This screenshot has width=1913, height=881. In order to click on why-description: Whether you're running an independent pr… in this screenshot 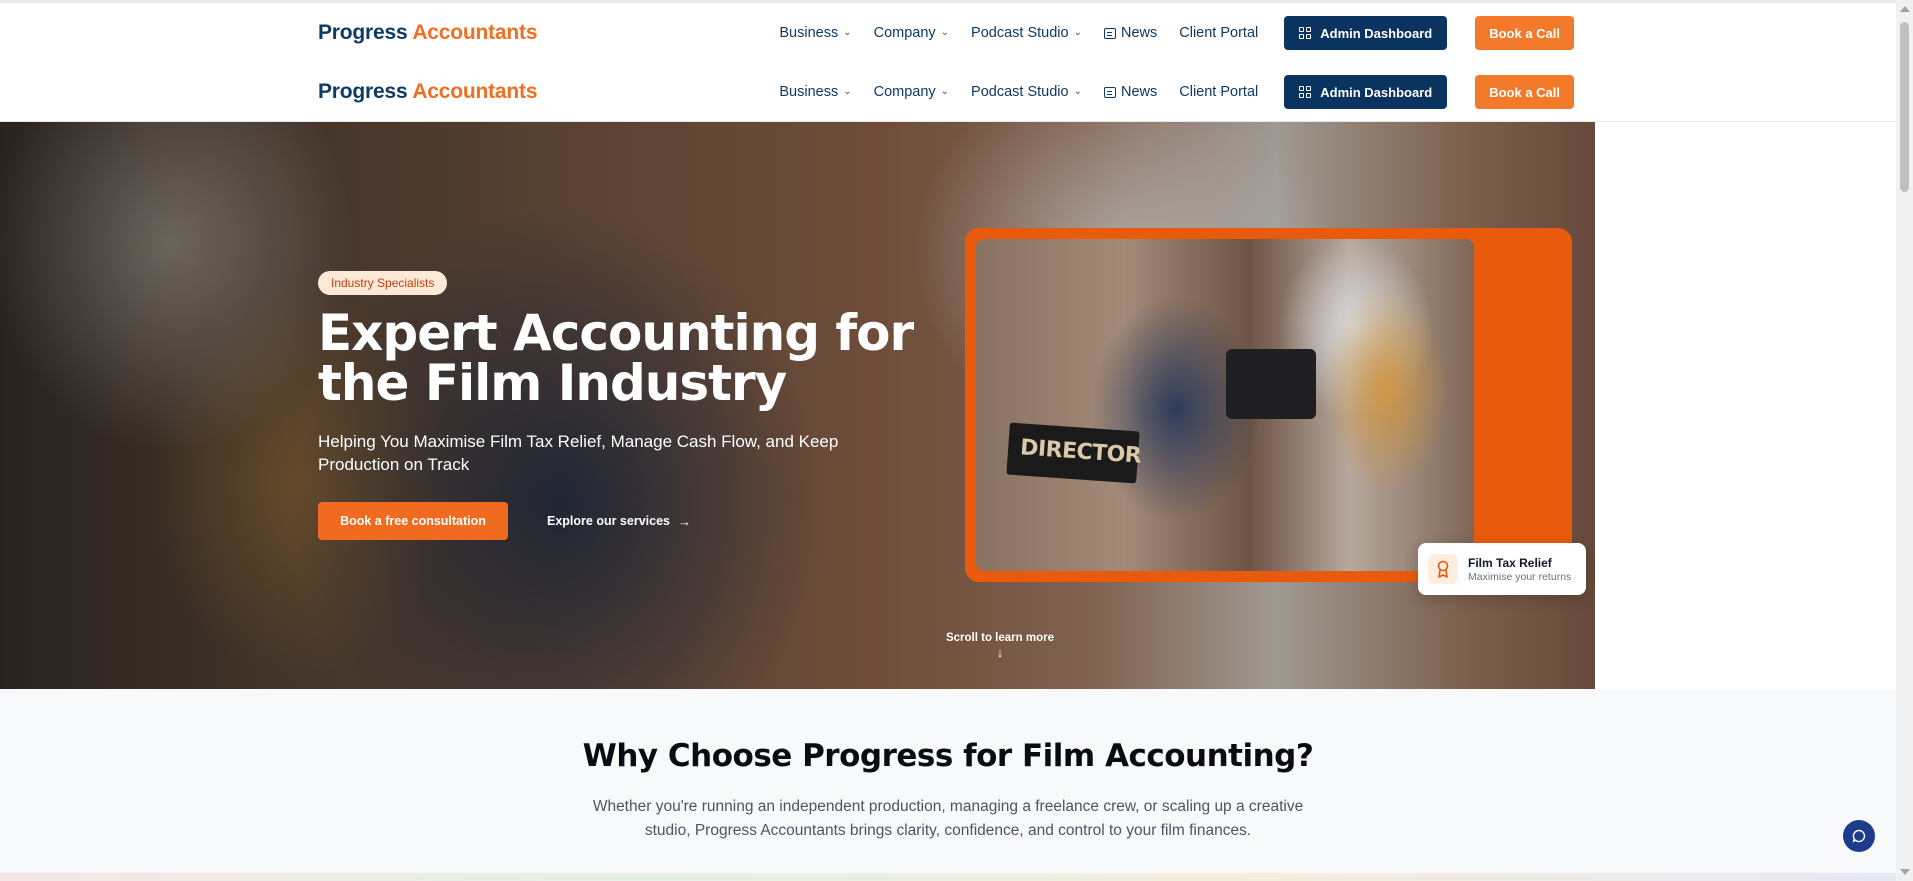, I will do `click(948, 818)`.